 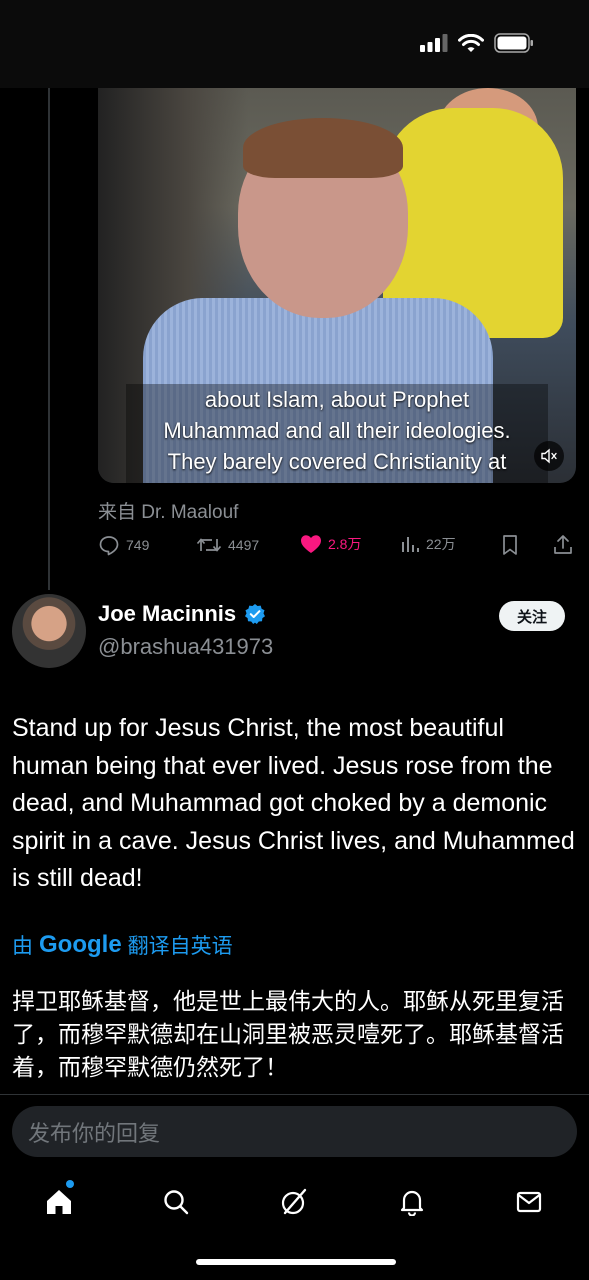 I want to click on views-button: 22万, so click(x=428, y=544).